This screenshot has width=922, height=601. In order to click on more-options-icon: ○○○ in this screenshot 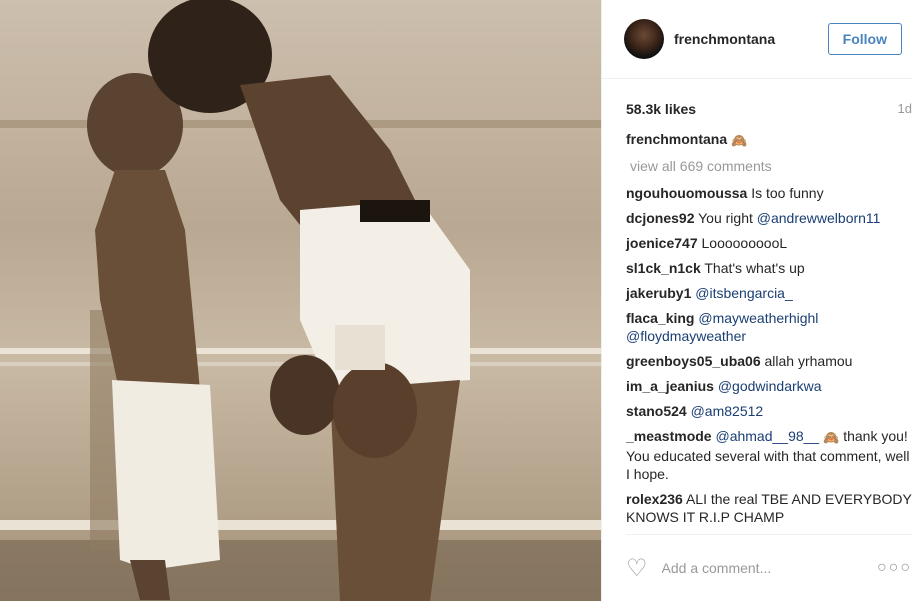, I will do `click(894, 568)`.